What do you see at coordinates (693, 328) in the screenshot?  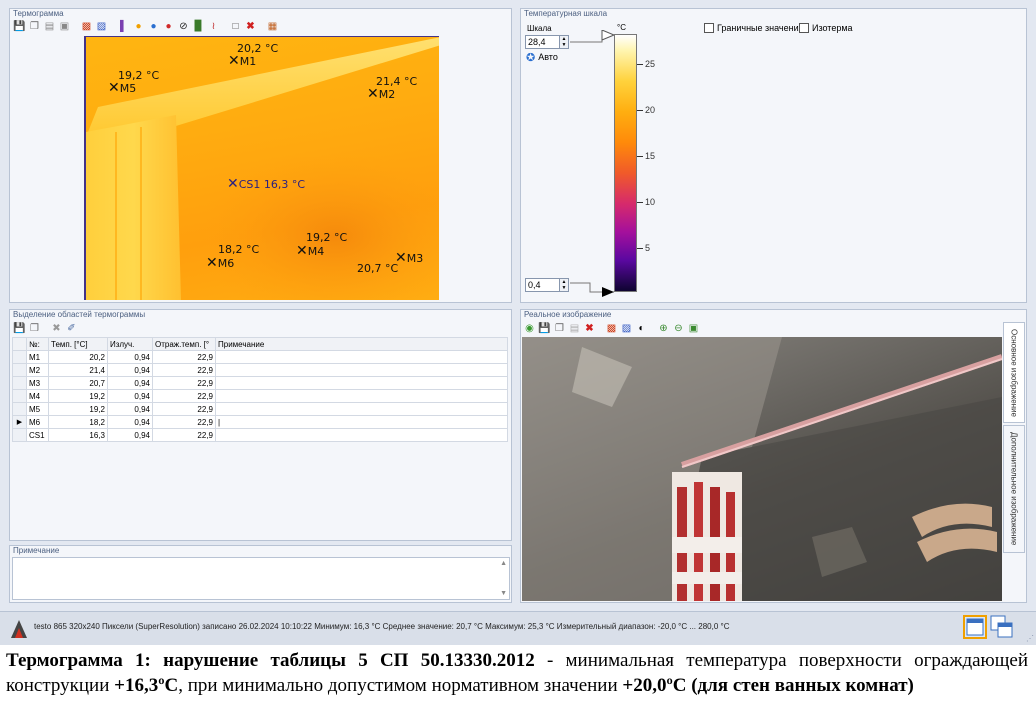 I see `zoom-fit-icon: ▣` at bounding box center [693, 328].